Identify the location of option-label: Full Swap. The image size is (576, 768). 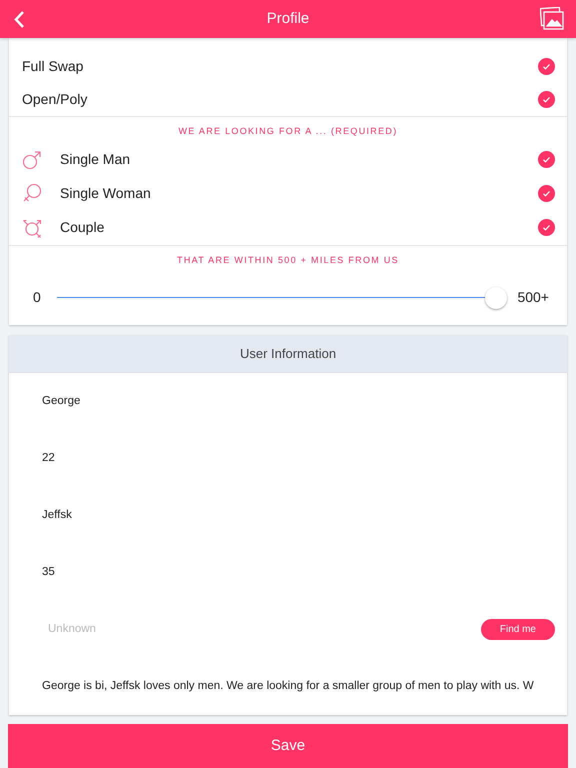
(53, 66).